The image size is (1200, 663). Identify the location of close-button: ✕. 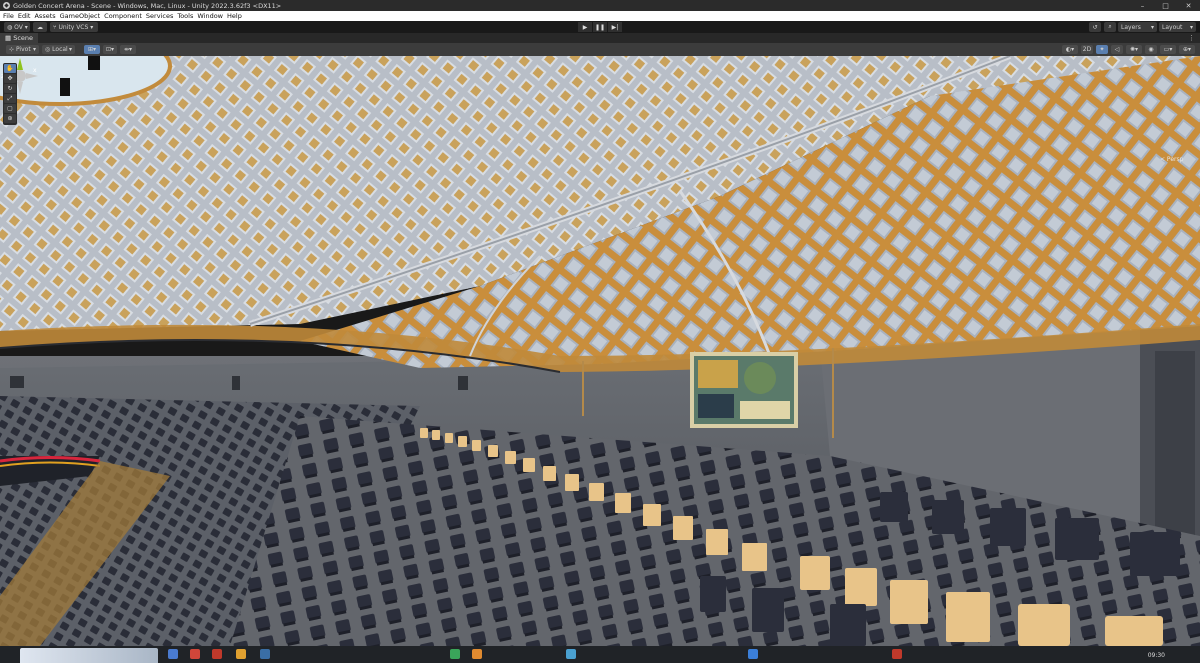
(1188, 5).